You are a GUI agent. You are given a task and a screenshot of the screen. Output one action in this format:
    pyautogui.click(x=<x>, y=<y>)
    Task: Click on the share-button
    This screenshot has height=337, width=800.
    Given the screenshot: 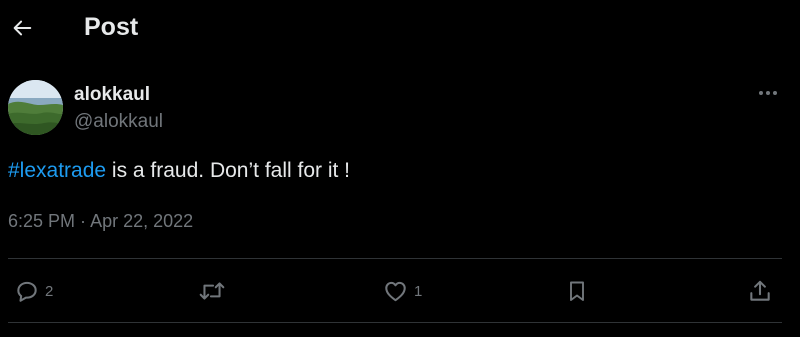 What is the action you would take?
    pyautogui.click(x=760, y=291)
    